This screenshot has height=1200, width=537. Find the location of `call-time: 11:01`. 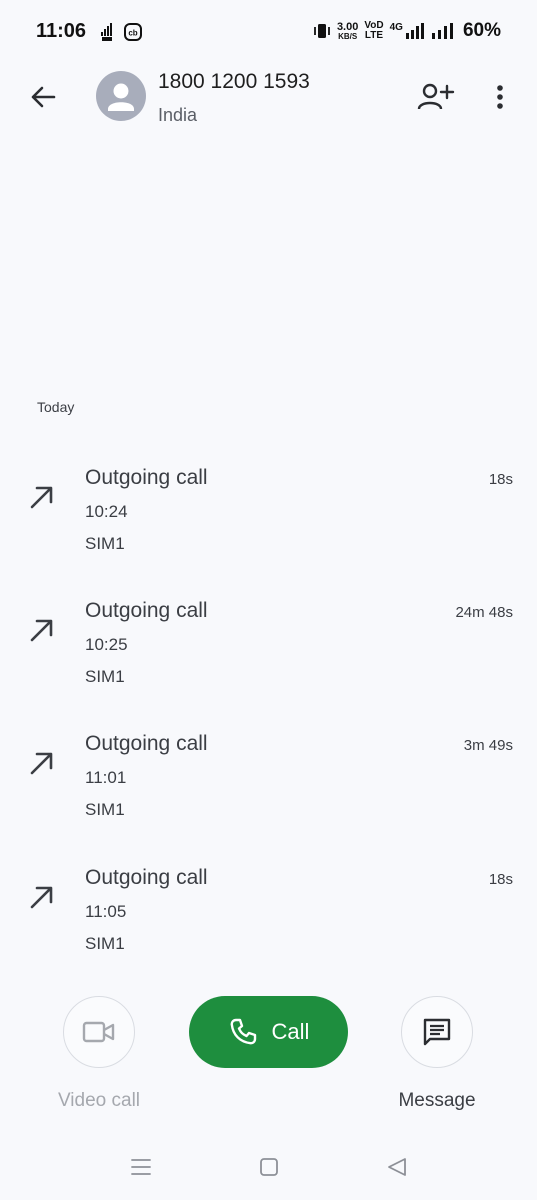

call-time: 11:01 is located at coordinates (106, 777).